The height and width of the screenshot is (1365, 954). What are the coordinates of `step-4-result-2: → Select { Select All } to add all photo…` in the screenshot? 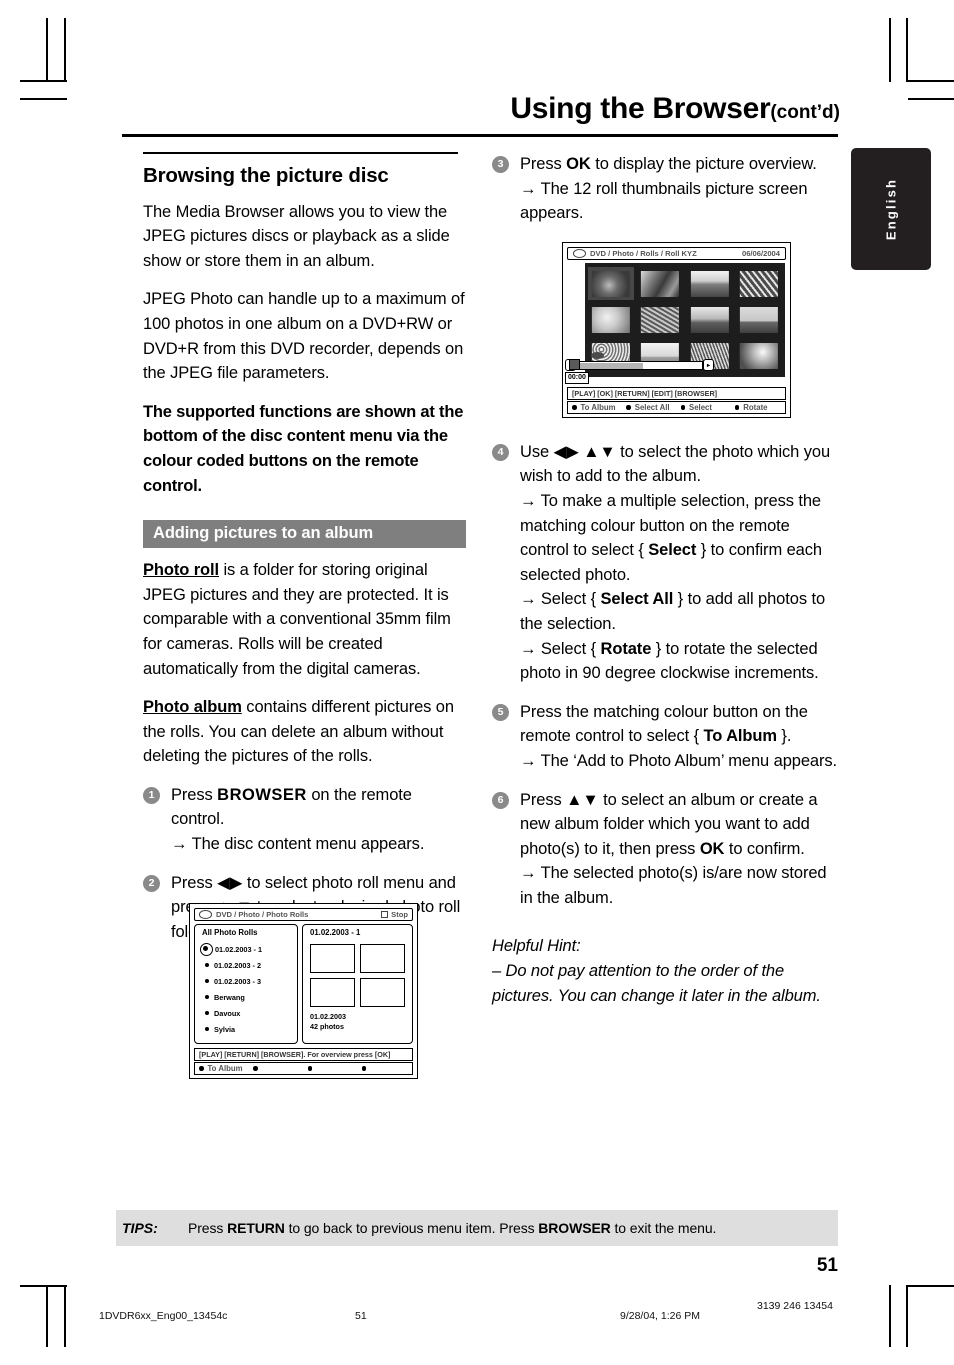 It's located at (681, 611).